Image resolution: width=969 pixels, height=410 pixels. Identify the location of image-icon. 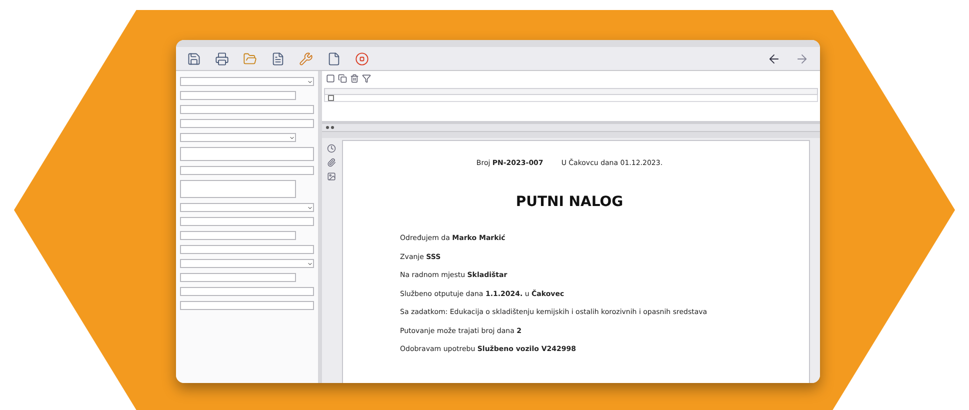
(331, 176).